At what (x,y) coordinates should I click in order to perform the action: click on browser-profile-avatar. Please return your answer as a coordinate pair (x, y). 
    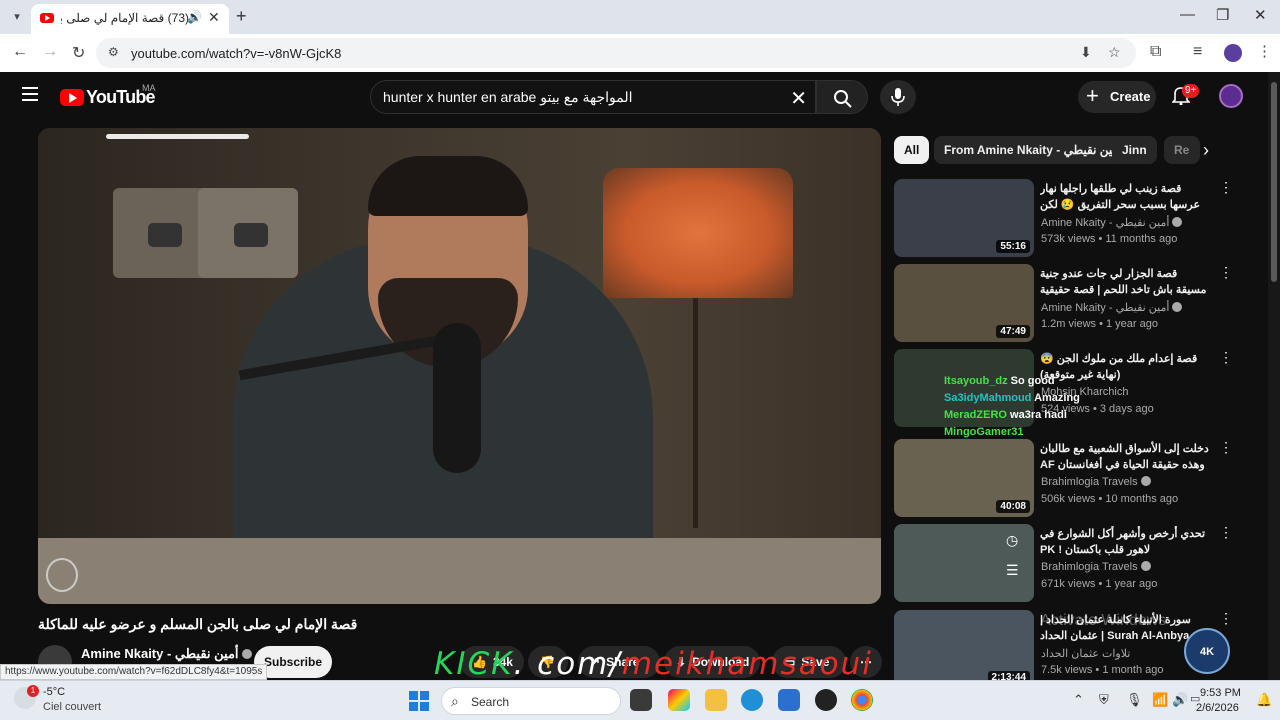
    Looking at the image, I should click on (1233, 53).